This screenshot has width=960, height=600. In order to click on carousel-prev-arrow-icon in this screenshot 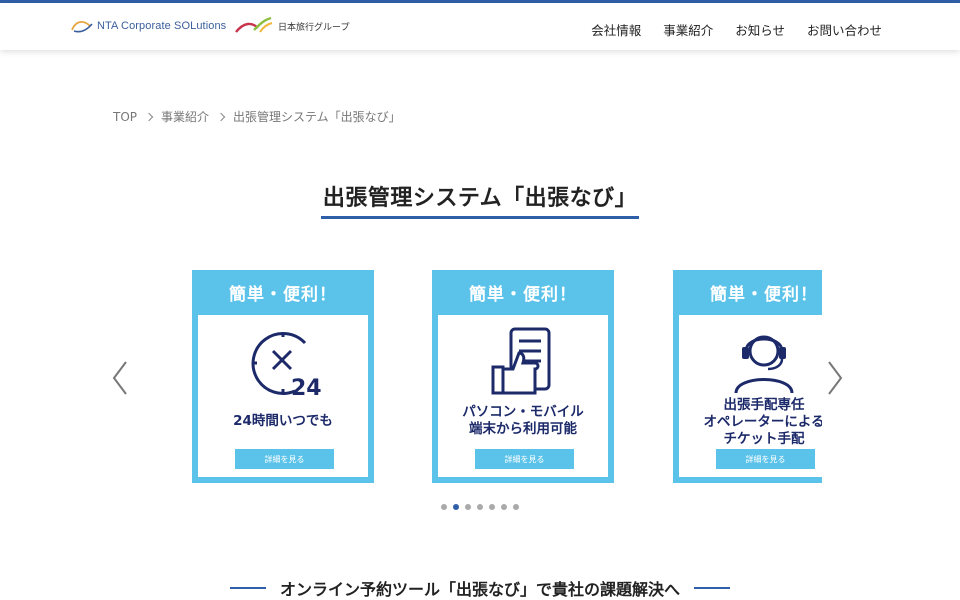, I will do `click(120, 378)`.